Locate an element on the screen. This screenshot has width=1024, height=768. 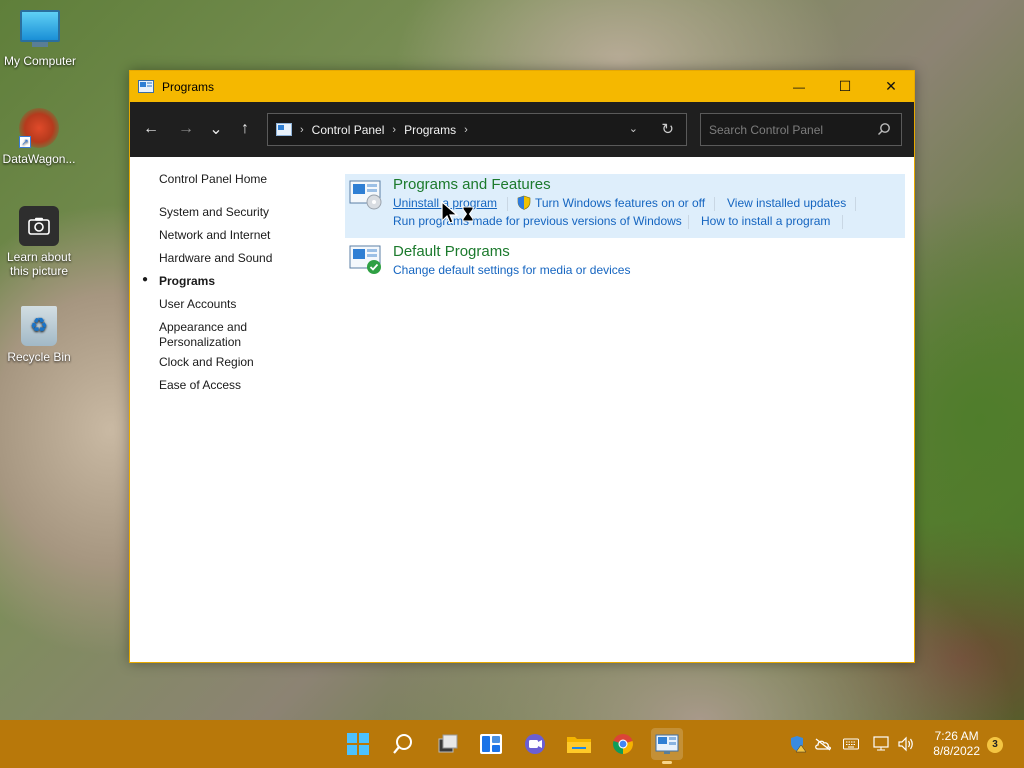
task-view-icon is located at coordinates (448, 743).